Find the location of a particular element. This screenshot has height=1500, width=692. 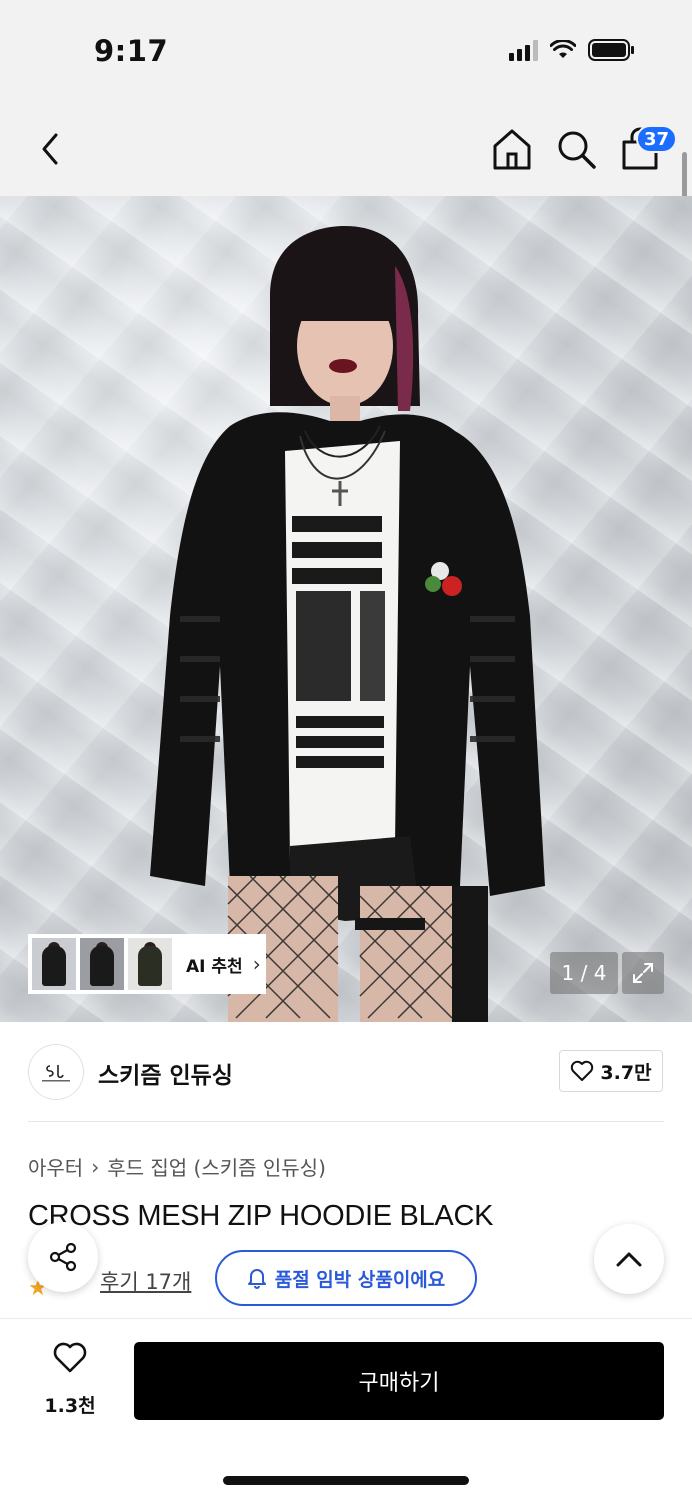

search-button is located at coordinates (576, 149).